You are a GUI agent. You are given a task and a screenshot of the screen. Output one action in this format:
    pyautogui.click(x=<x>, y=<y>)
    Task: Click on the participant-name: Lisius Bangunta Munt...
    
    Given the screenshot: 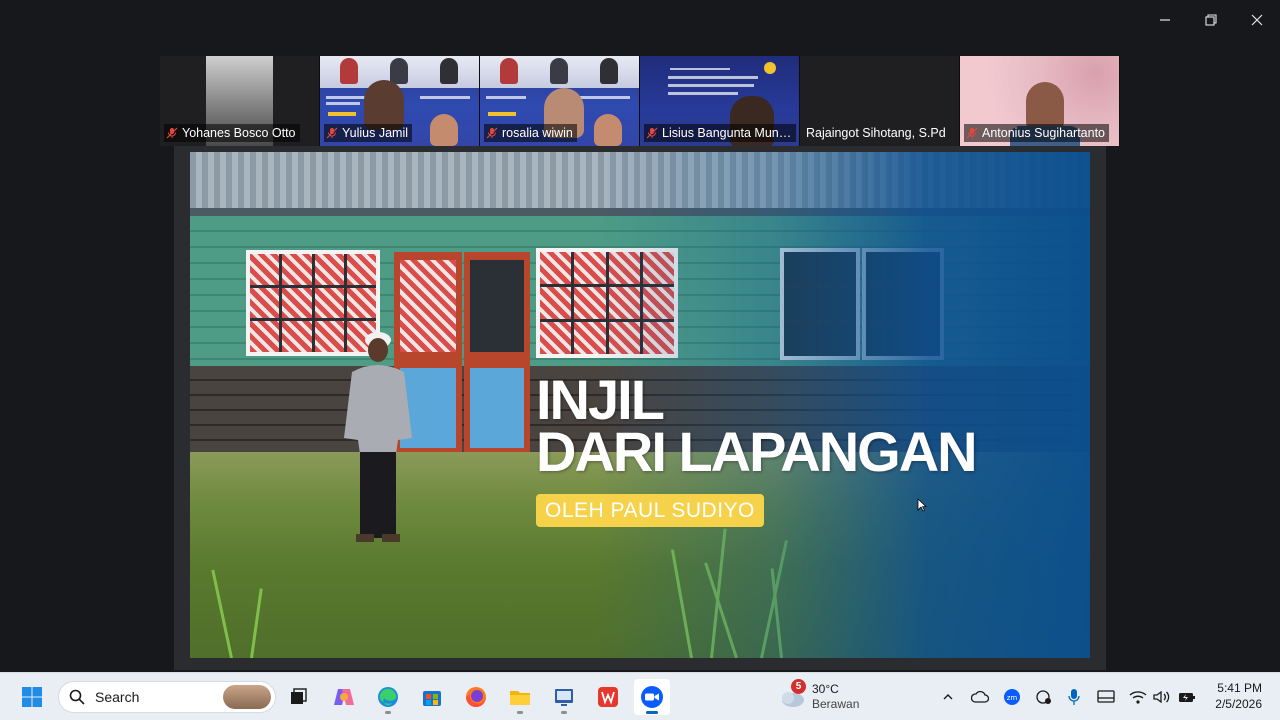 What is the action you would take?
    pyautogui.click(x=727, y=133)
    